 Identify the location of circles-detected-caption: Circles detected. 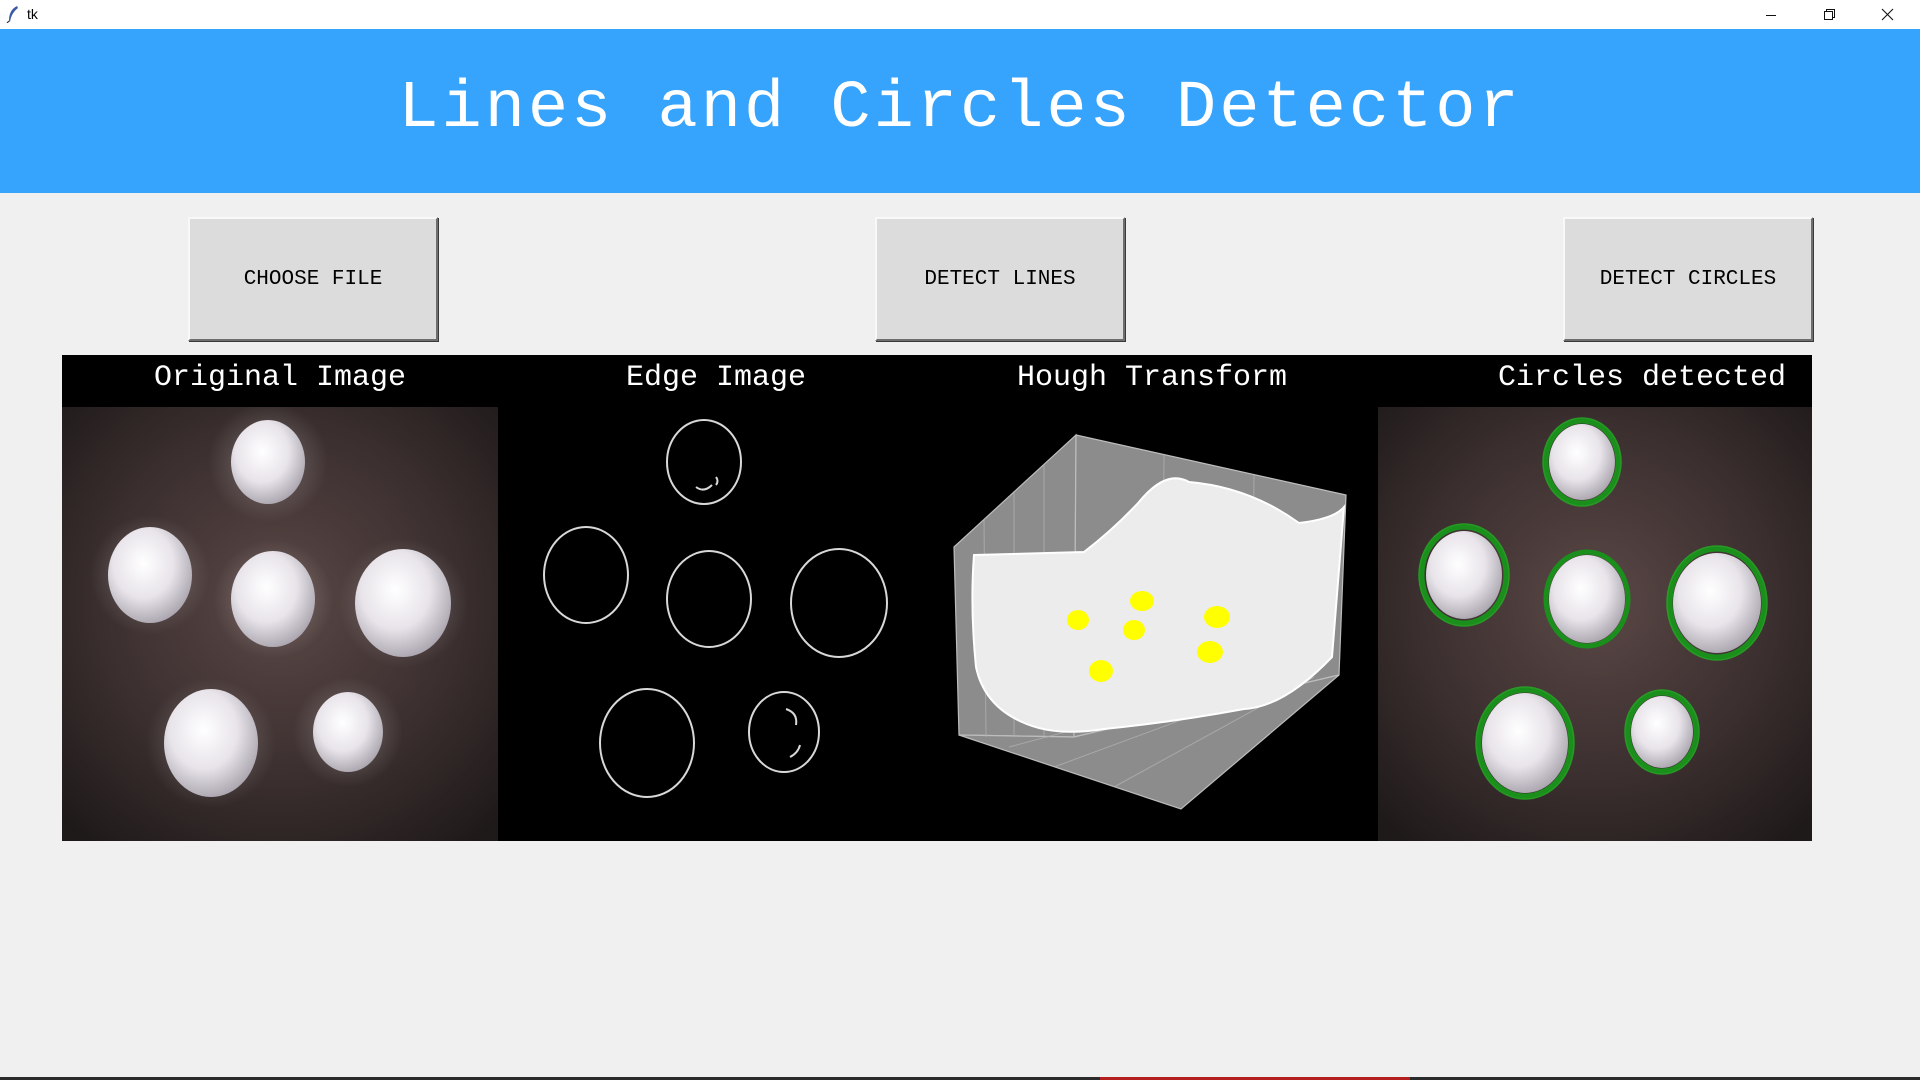
(1641, 378).